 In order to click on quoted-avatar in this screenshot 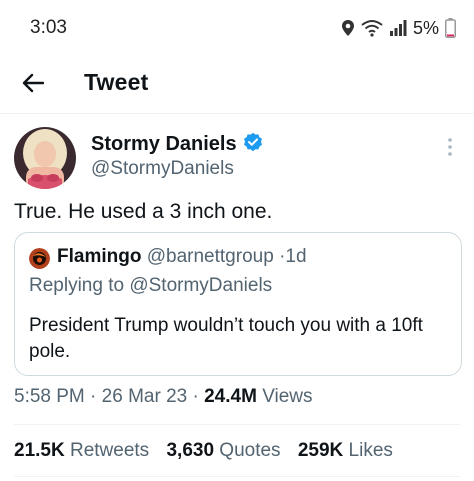, I will do `click(39, 258)`.